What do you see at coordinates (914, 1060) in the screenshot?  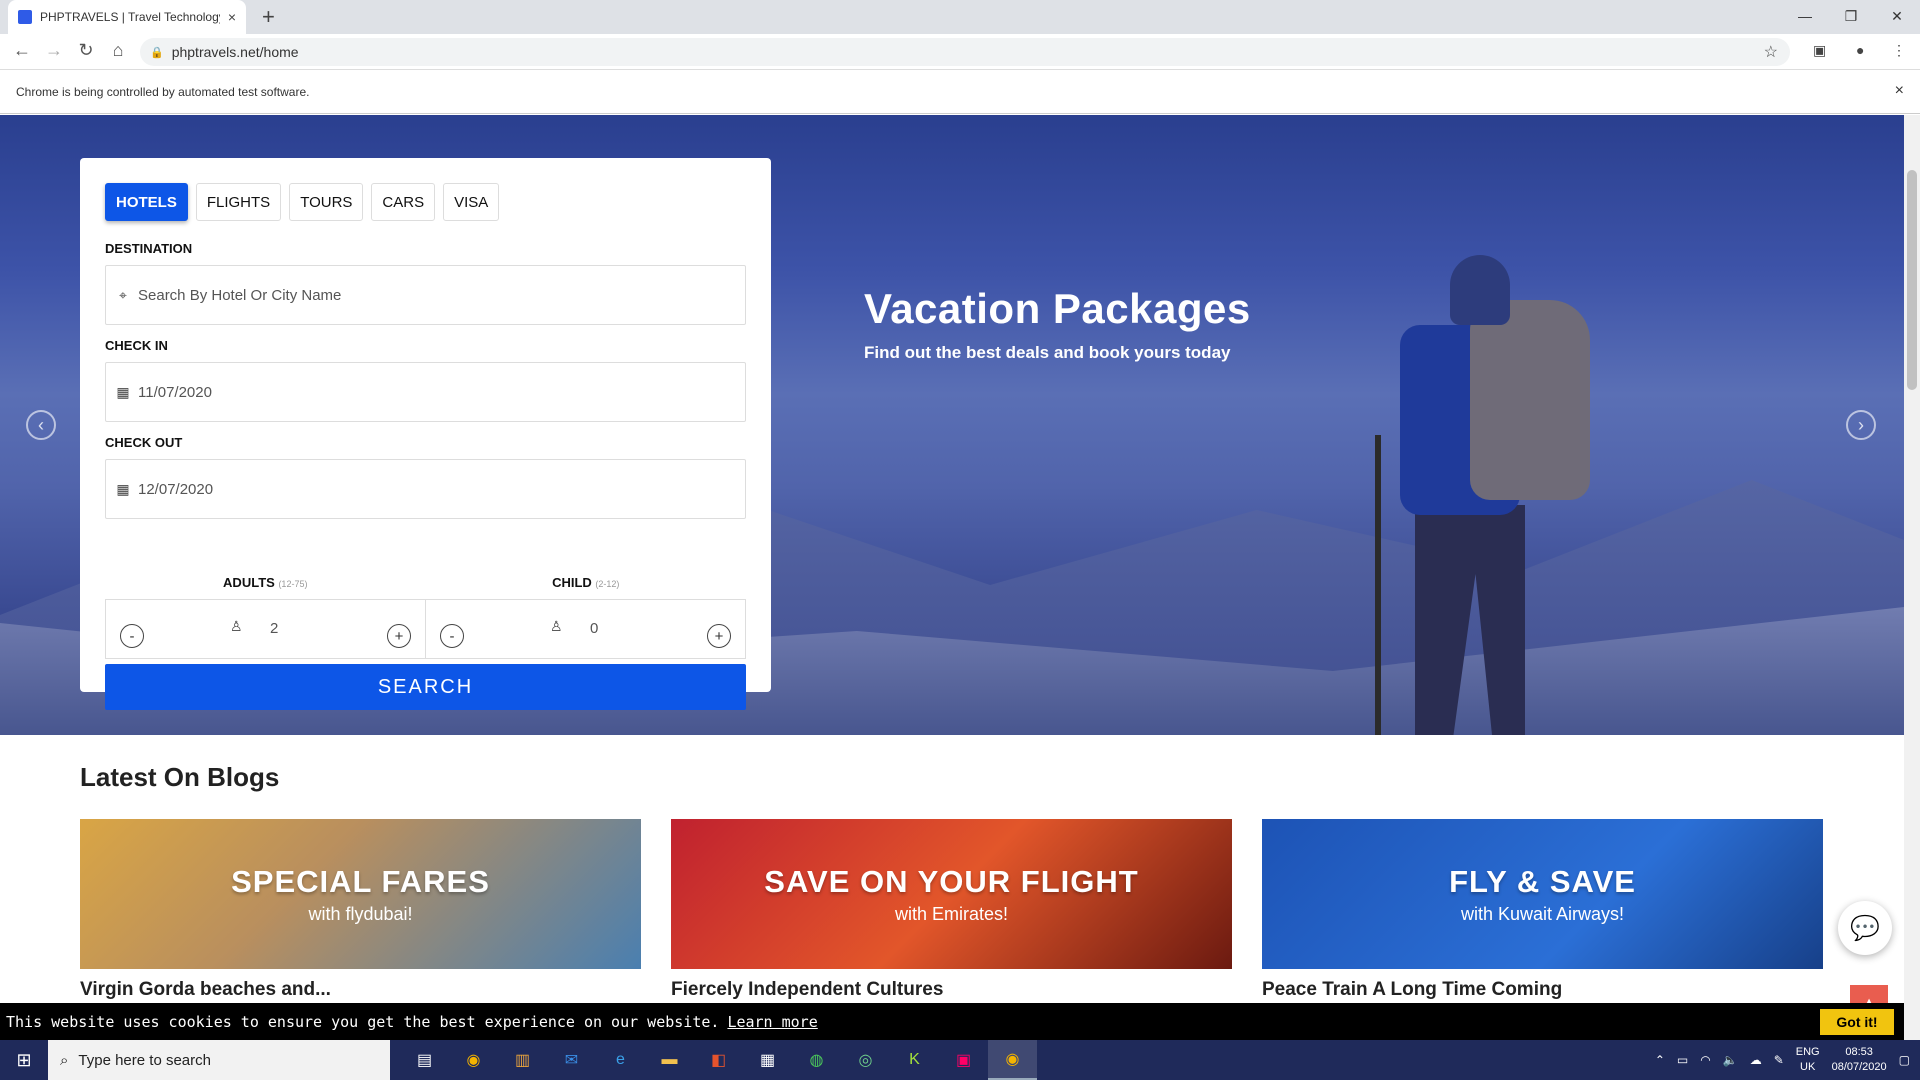 I see `kotlin-app-icon: K` at bounding box center [914, 1060].